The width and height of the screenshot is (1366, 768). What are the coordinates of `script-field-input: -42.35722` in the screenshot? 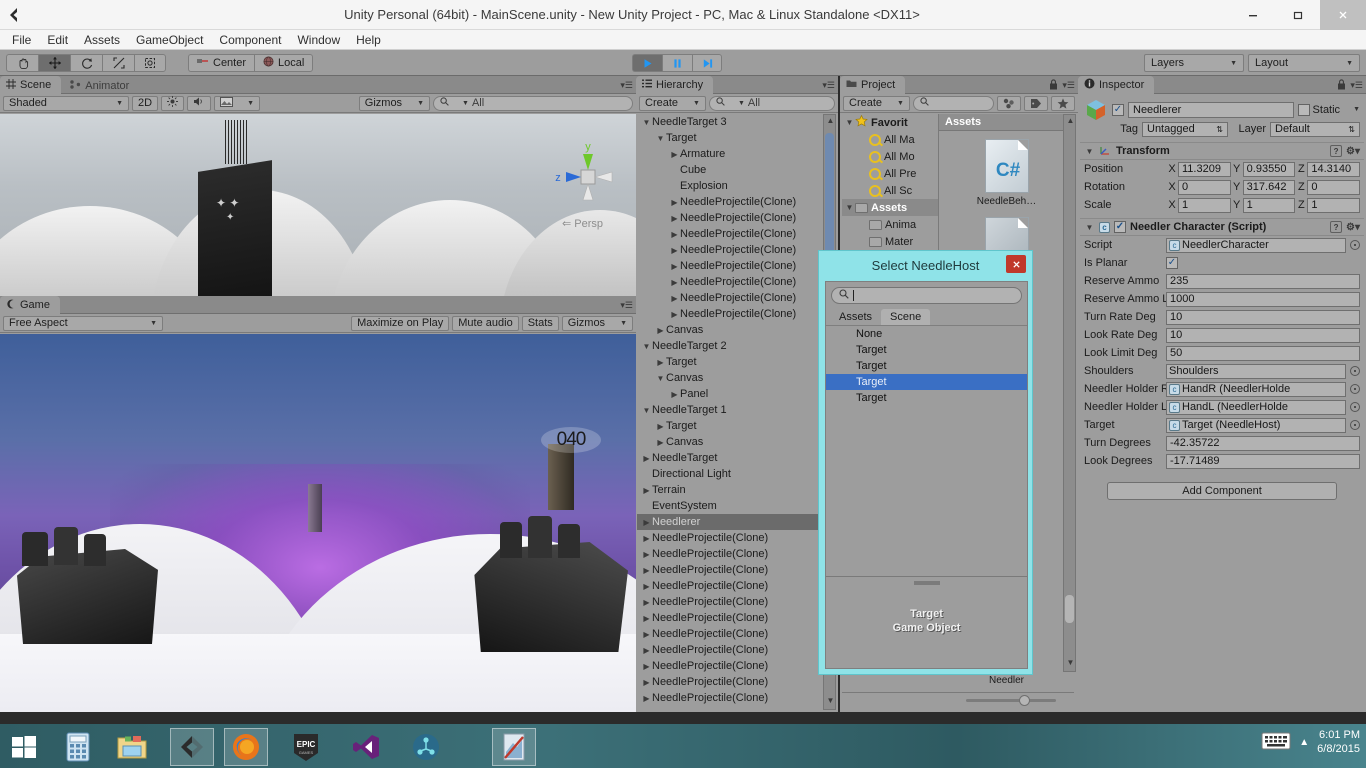 It's located at (1263, 443).